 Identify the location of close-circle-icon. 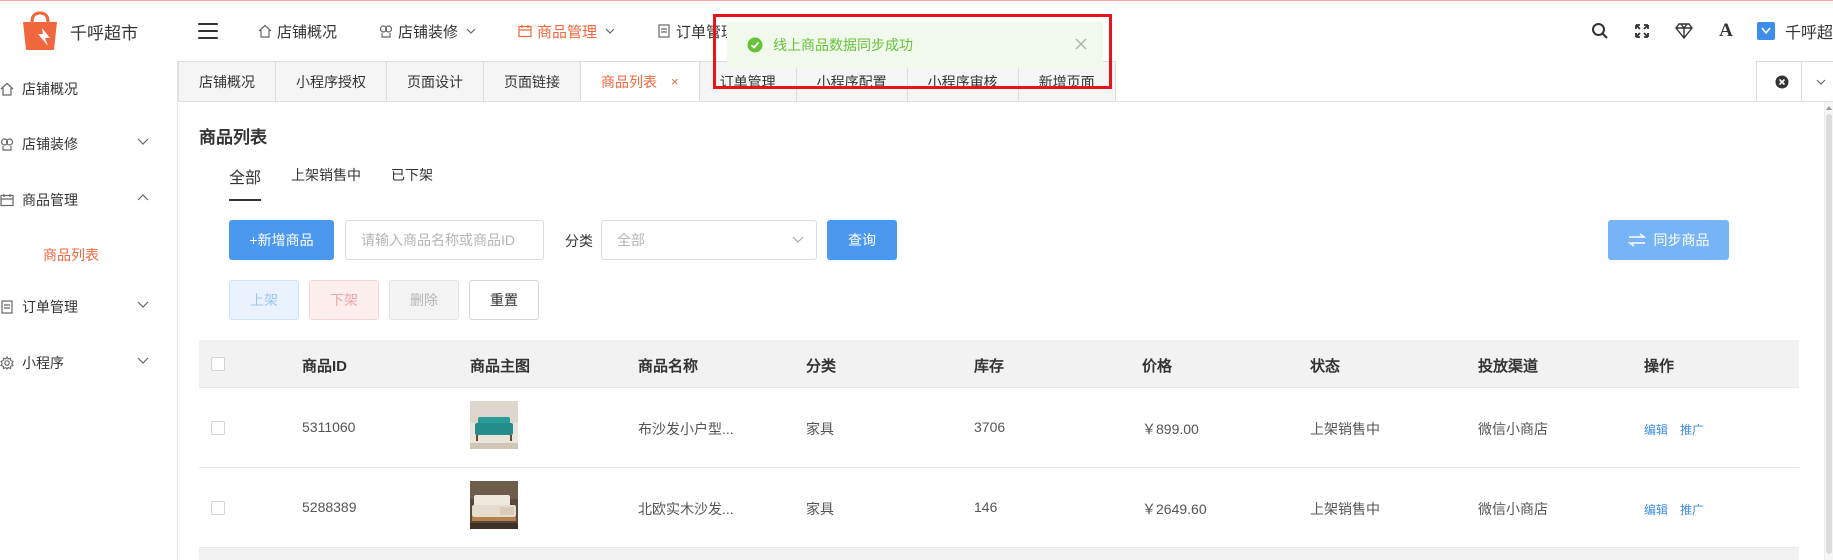
(1782, 81).